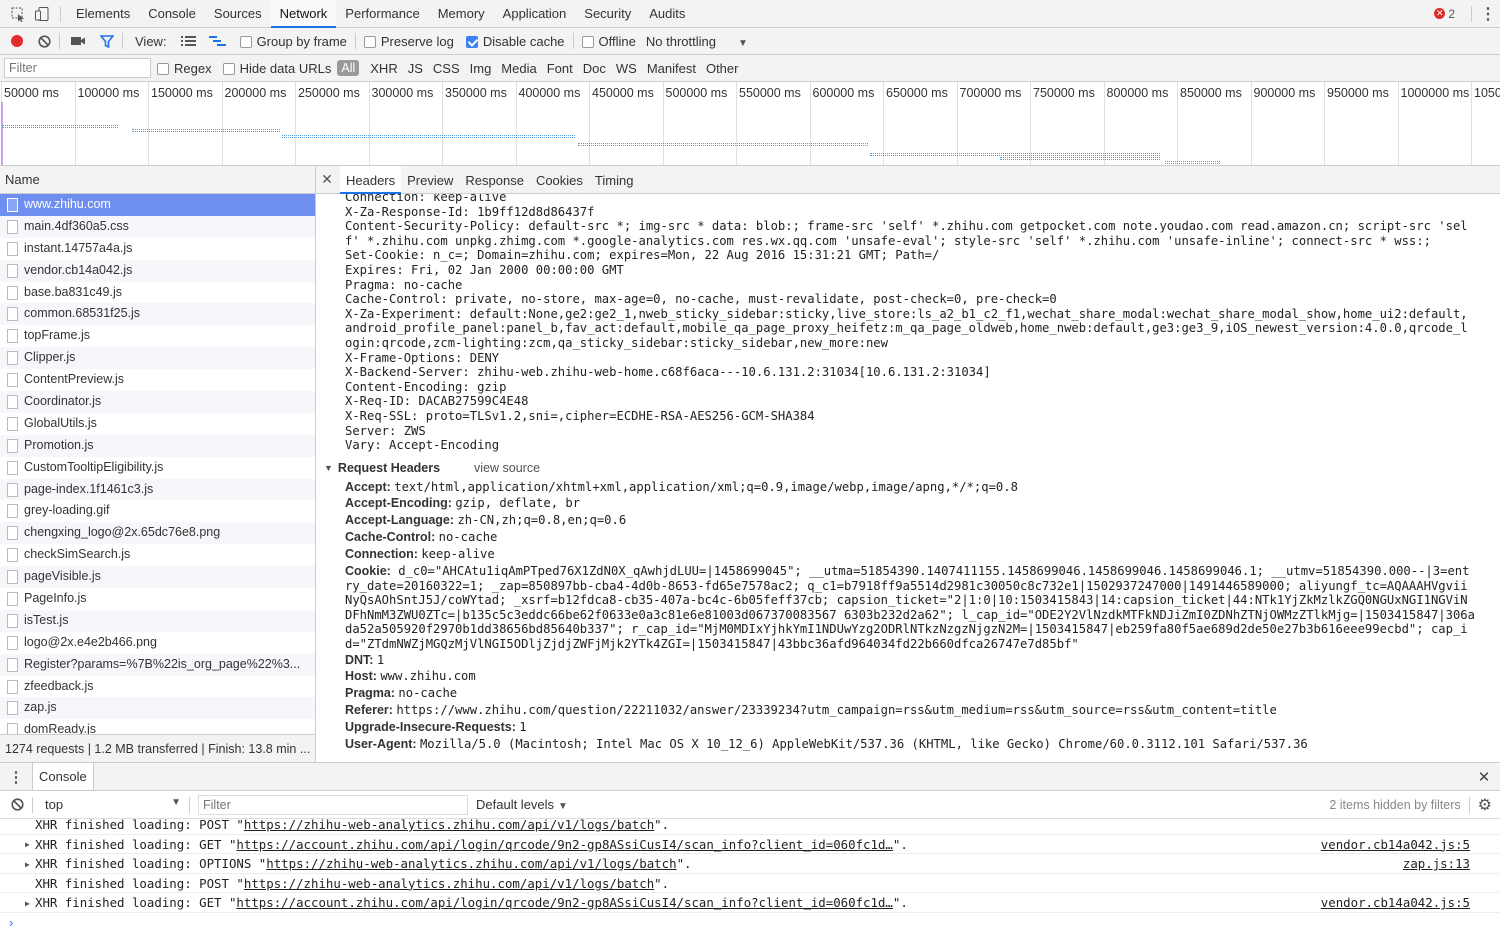  What do you see at coordinates (430, 180) in the screenshot?
I see `details-tab-preview: Preview` at bounding box center [430, 180].